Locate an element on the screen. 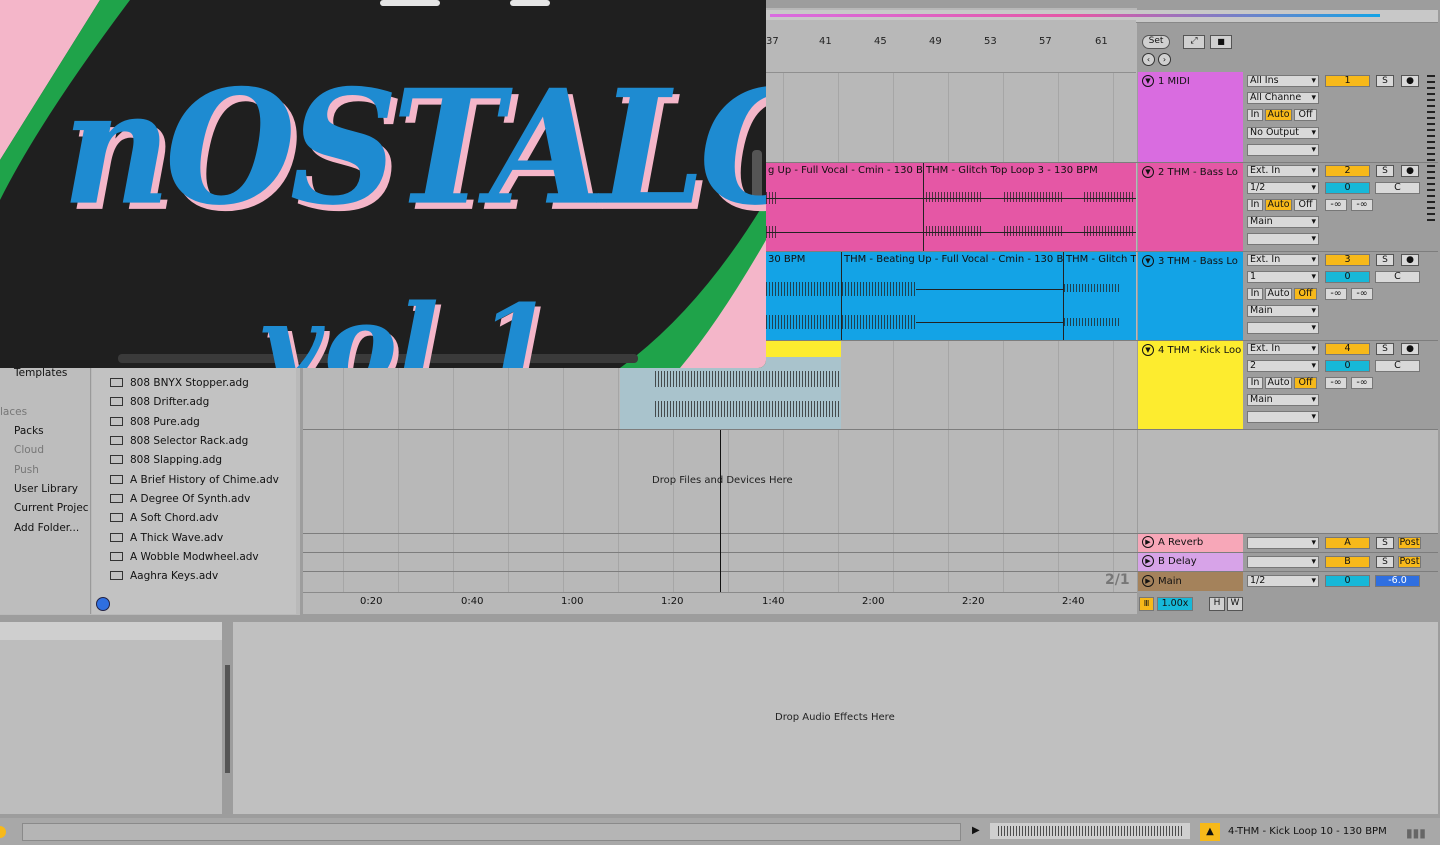  beat-ruler: 37 41 45 49 53 57 61 is located at coordinates (951, 46).